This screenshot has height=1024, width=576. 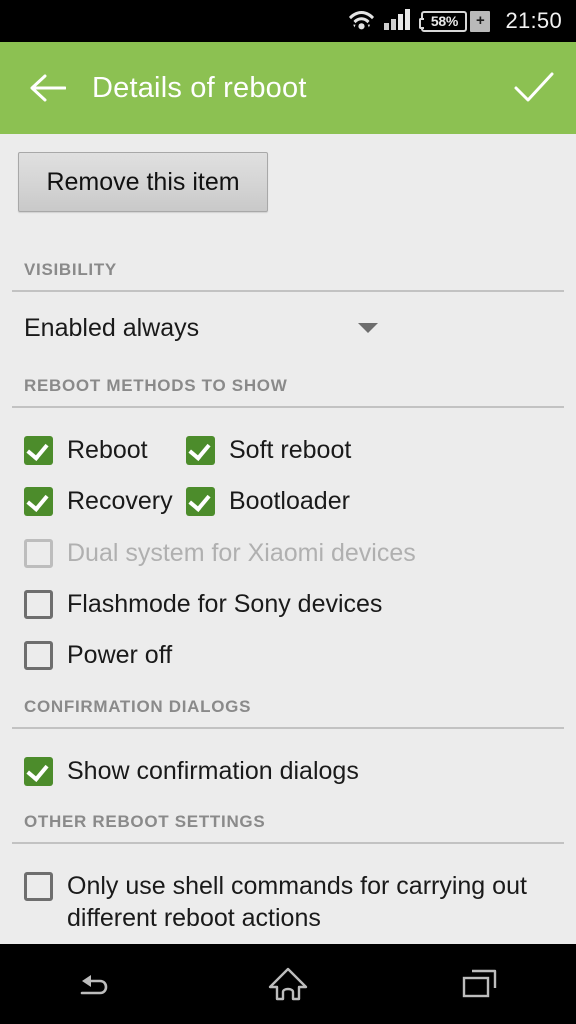 I want to click on cellular-signal-icon, so click(x=398, y=21).